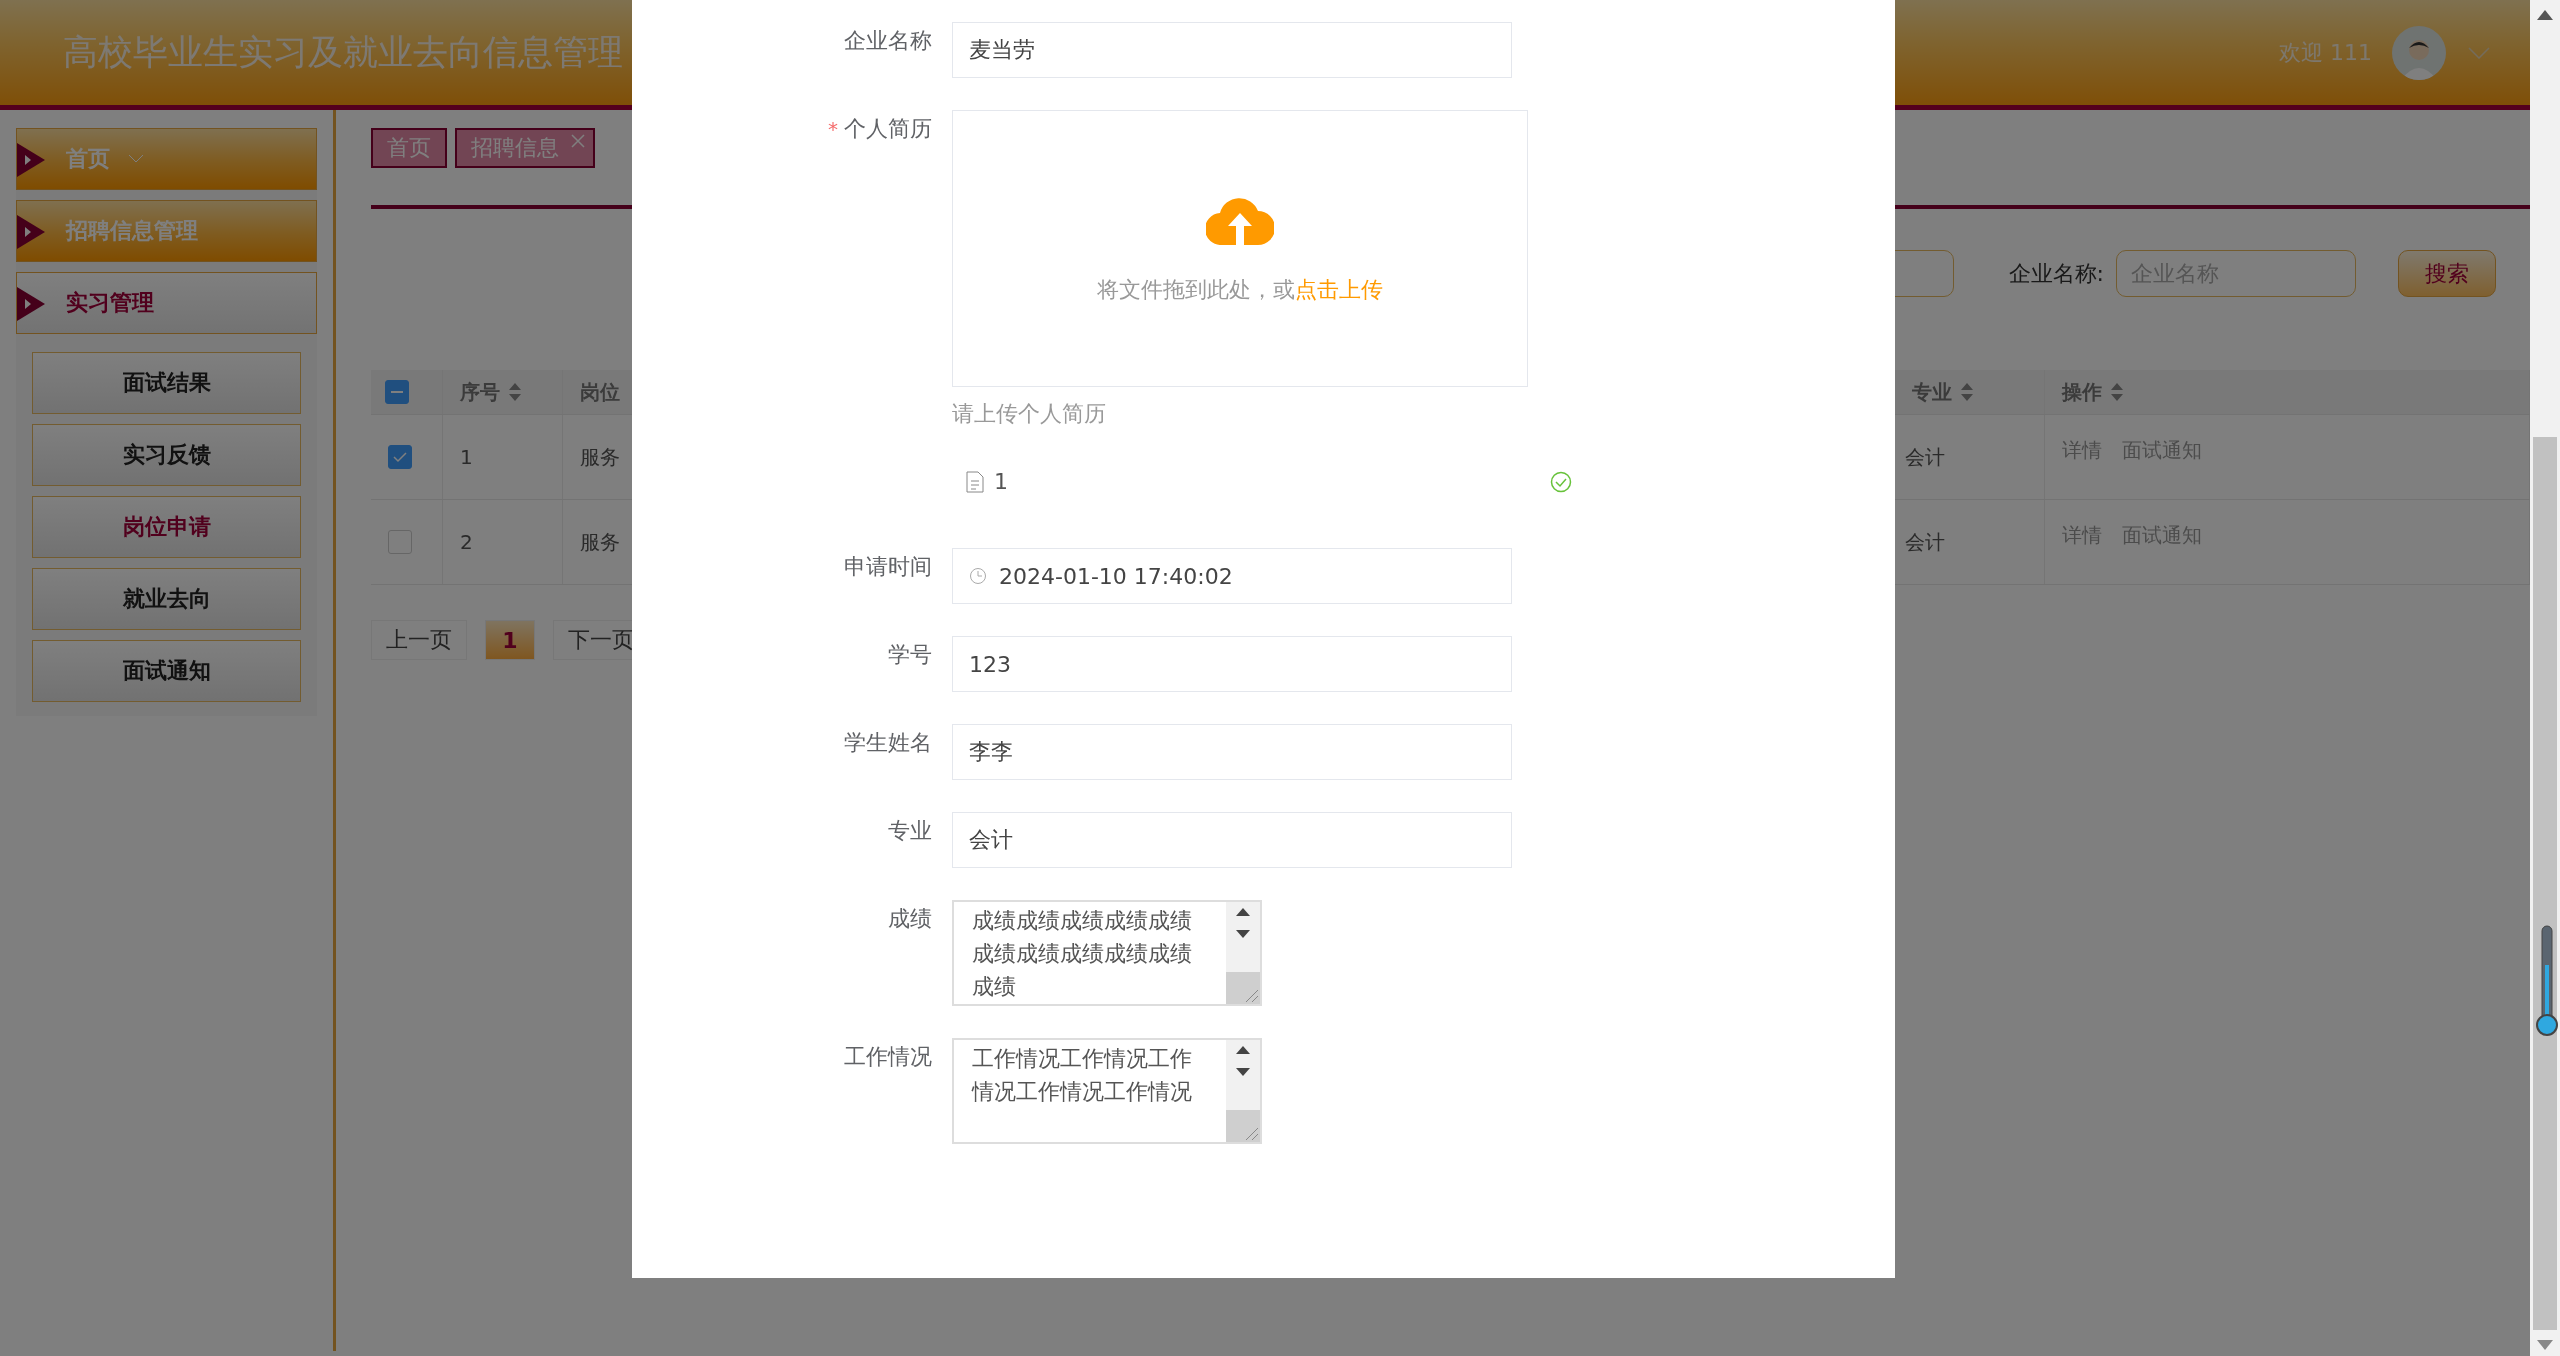 The image size is (2560, 1356). What do you see at coordinates (1240, 248) in the screenshot?
I see `upload-dropzone: 将文件拖到此处，或点击上传` at bounding box center [1240, 248].